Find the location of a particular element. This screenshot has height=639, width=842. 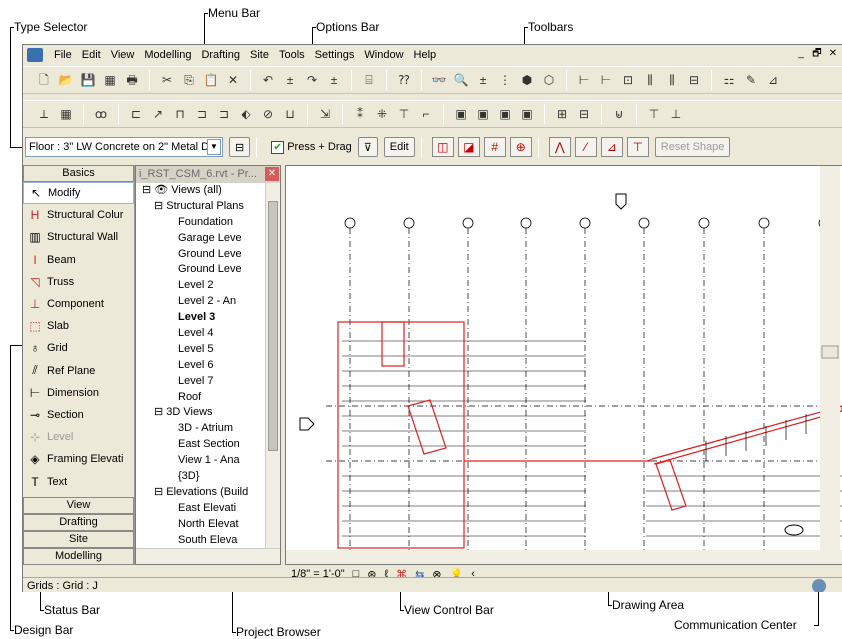

toolbar1-icon-20: 👓 is located at coordinates (439, 80).